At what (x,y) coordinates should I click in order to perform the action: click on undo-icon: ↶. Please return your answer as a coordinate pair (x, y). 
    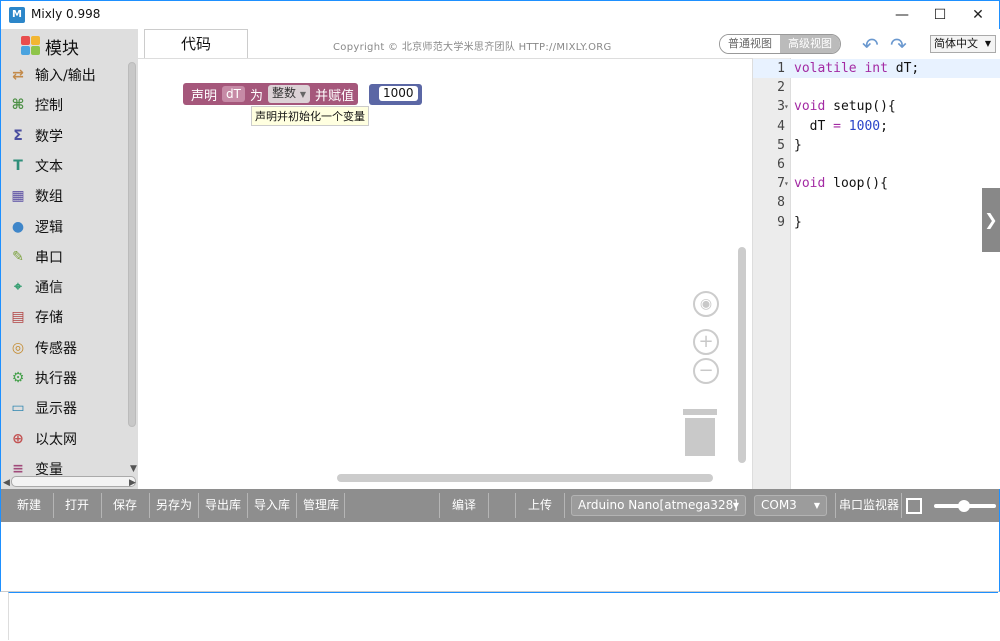
    Looking at the image, I should click on (870, 45).